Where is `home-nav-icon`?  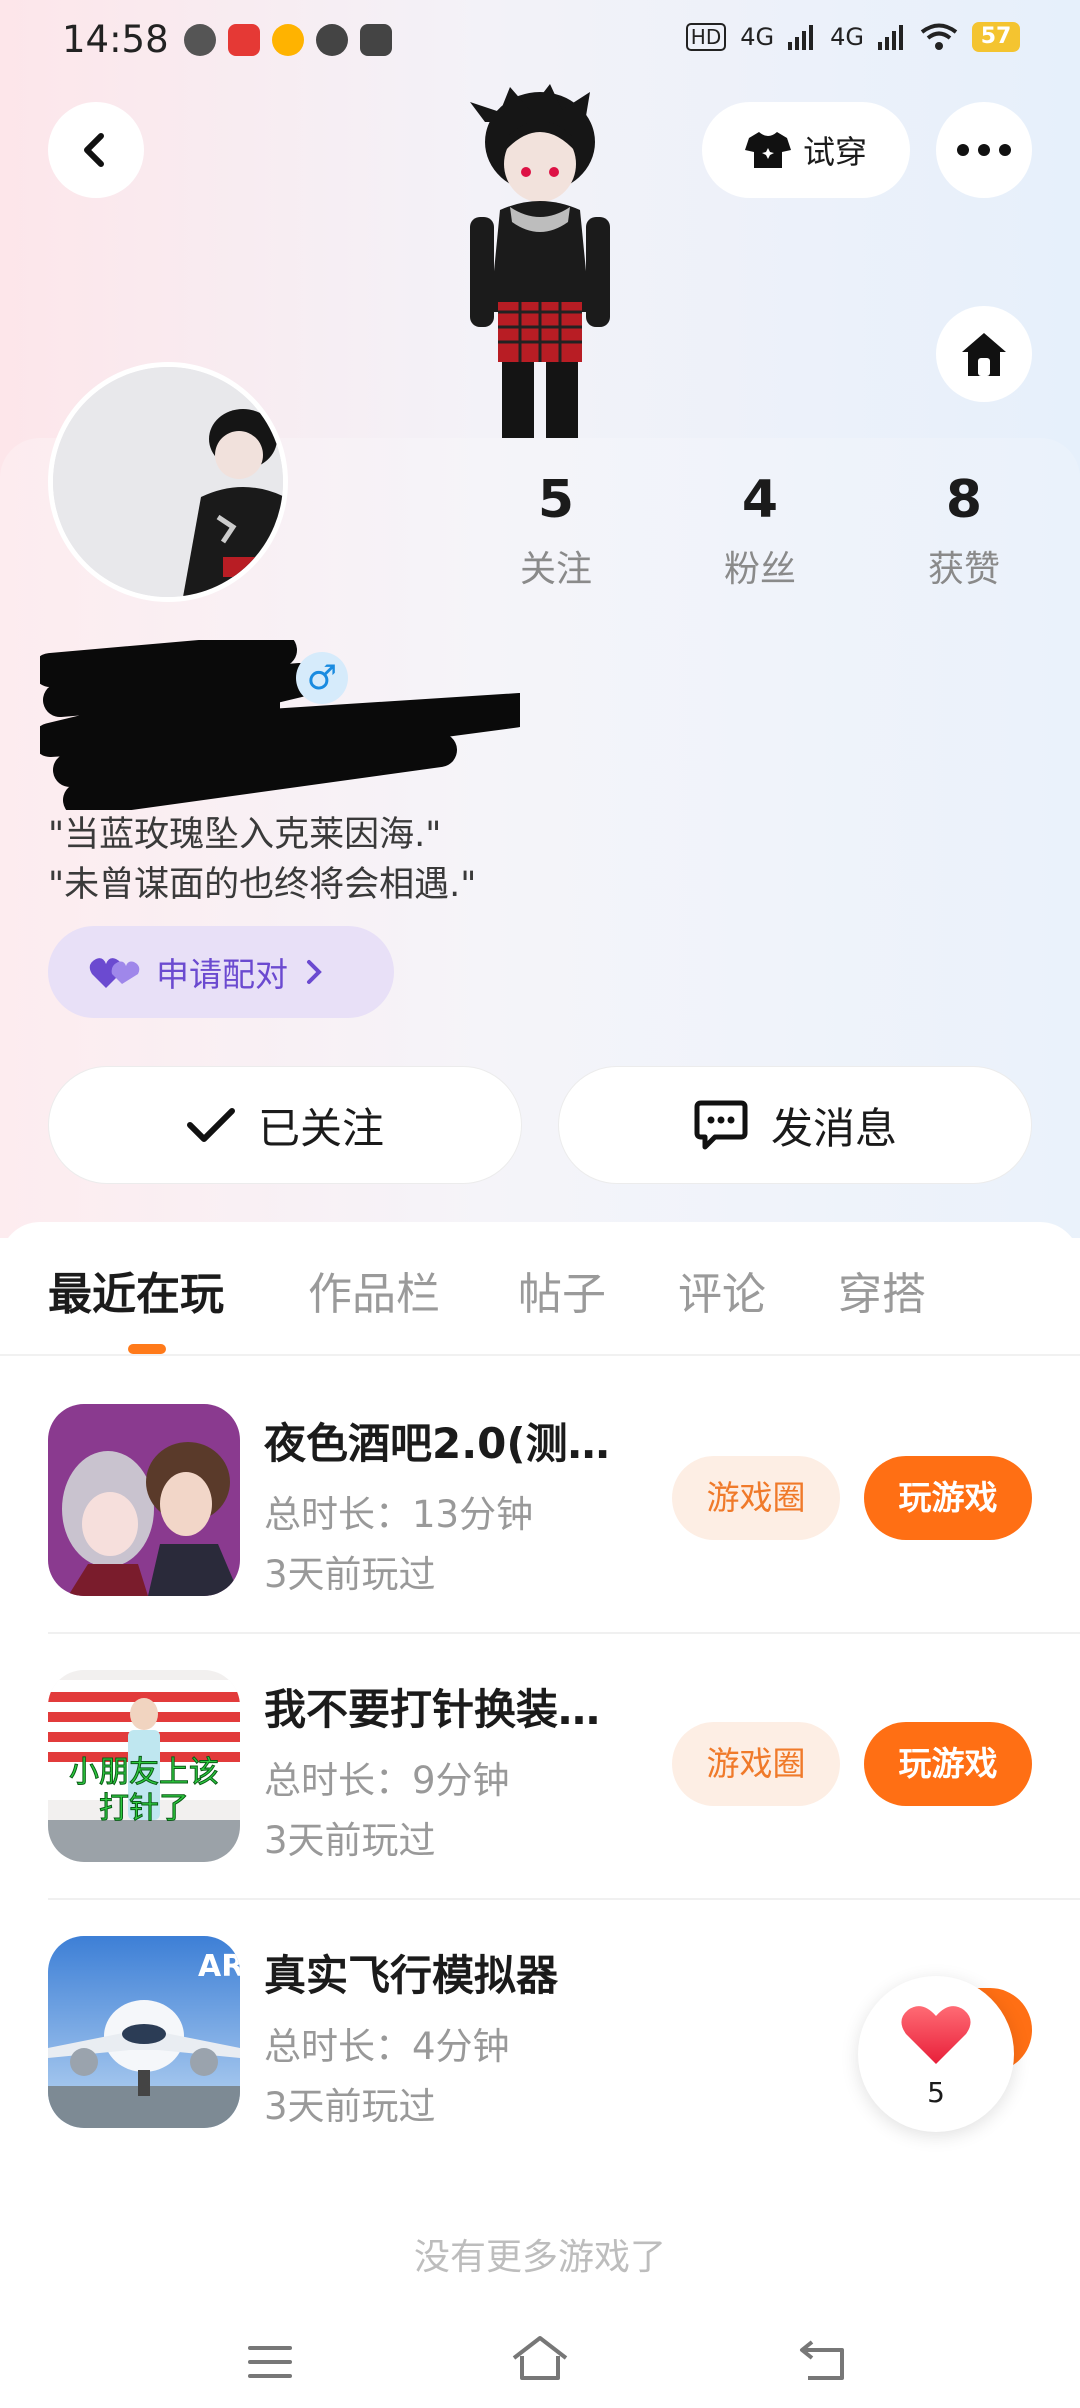
home-nav-icon is located at coordinates (540, 2358).